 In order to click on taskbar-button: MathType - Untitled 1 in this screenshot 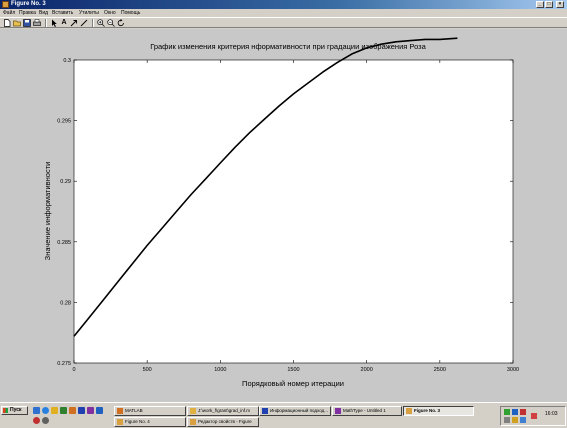, I will do `click(367, 411)`.